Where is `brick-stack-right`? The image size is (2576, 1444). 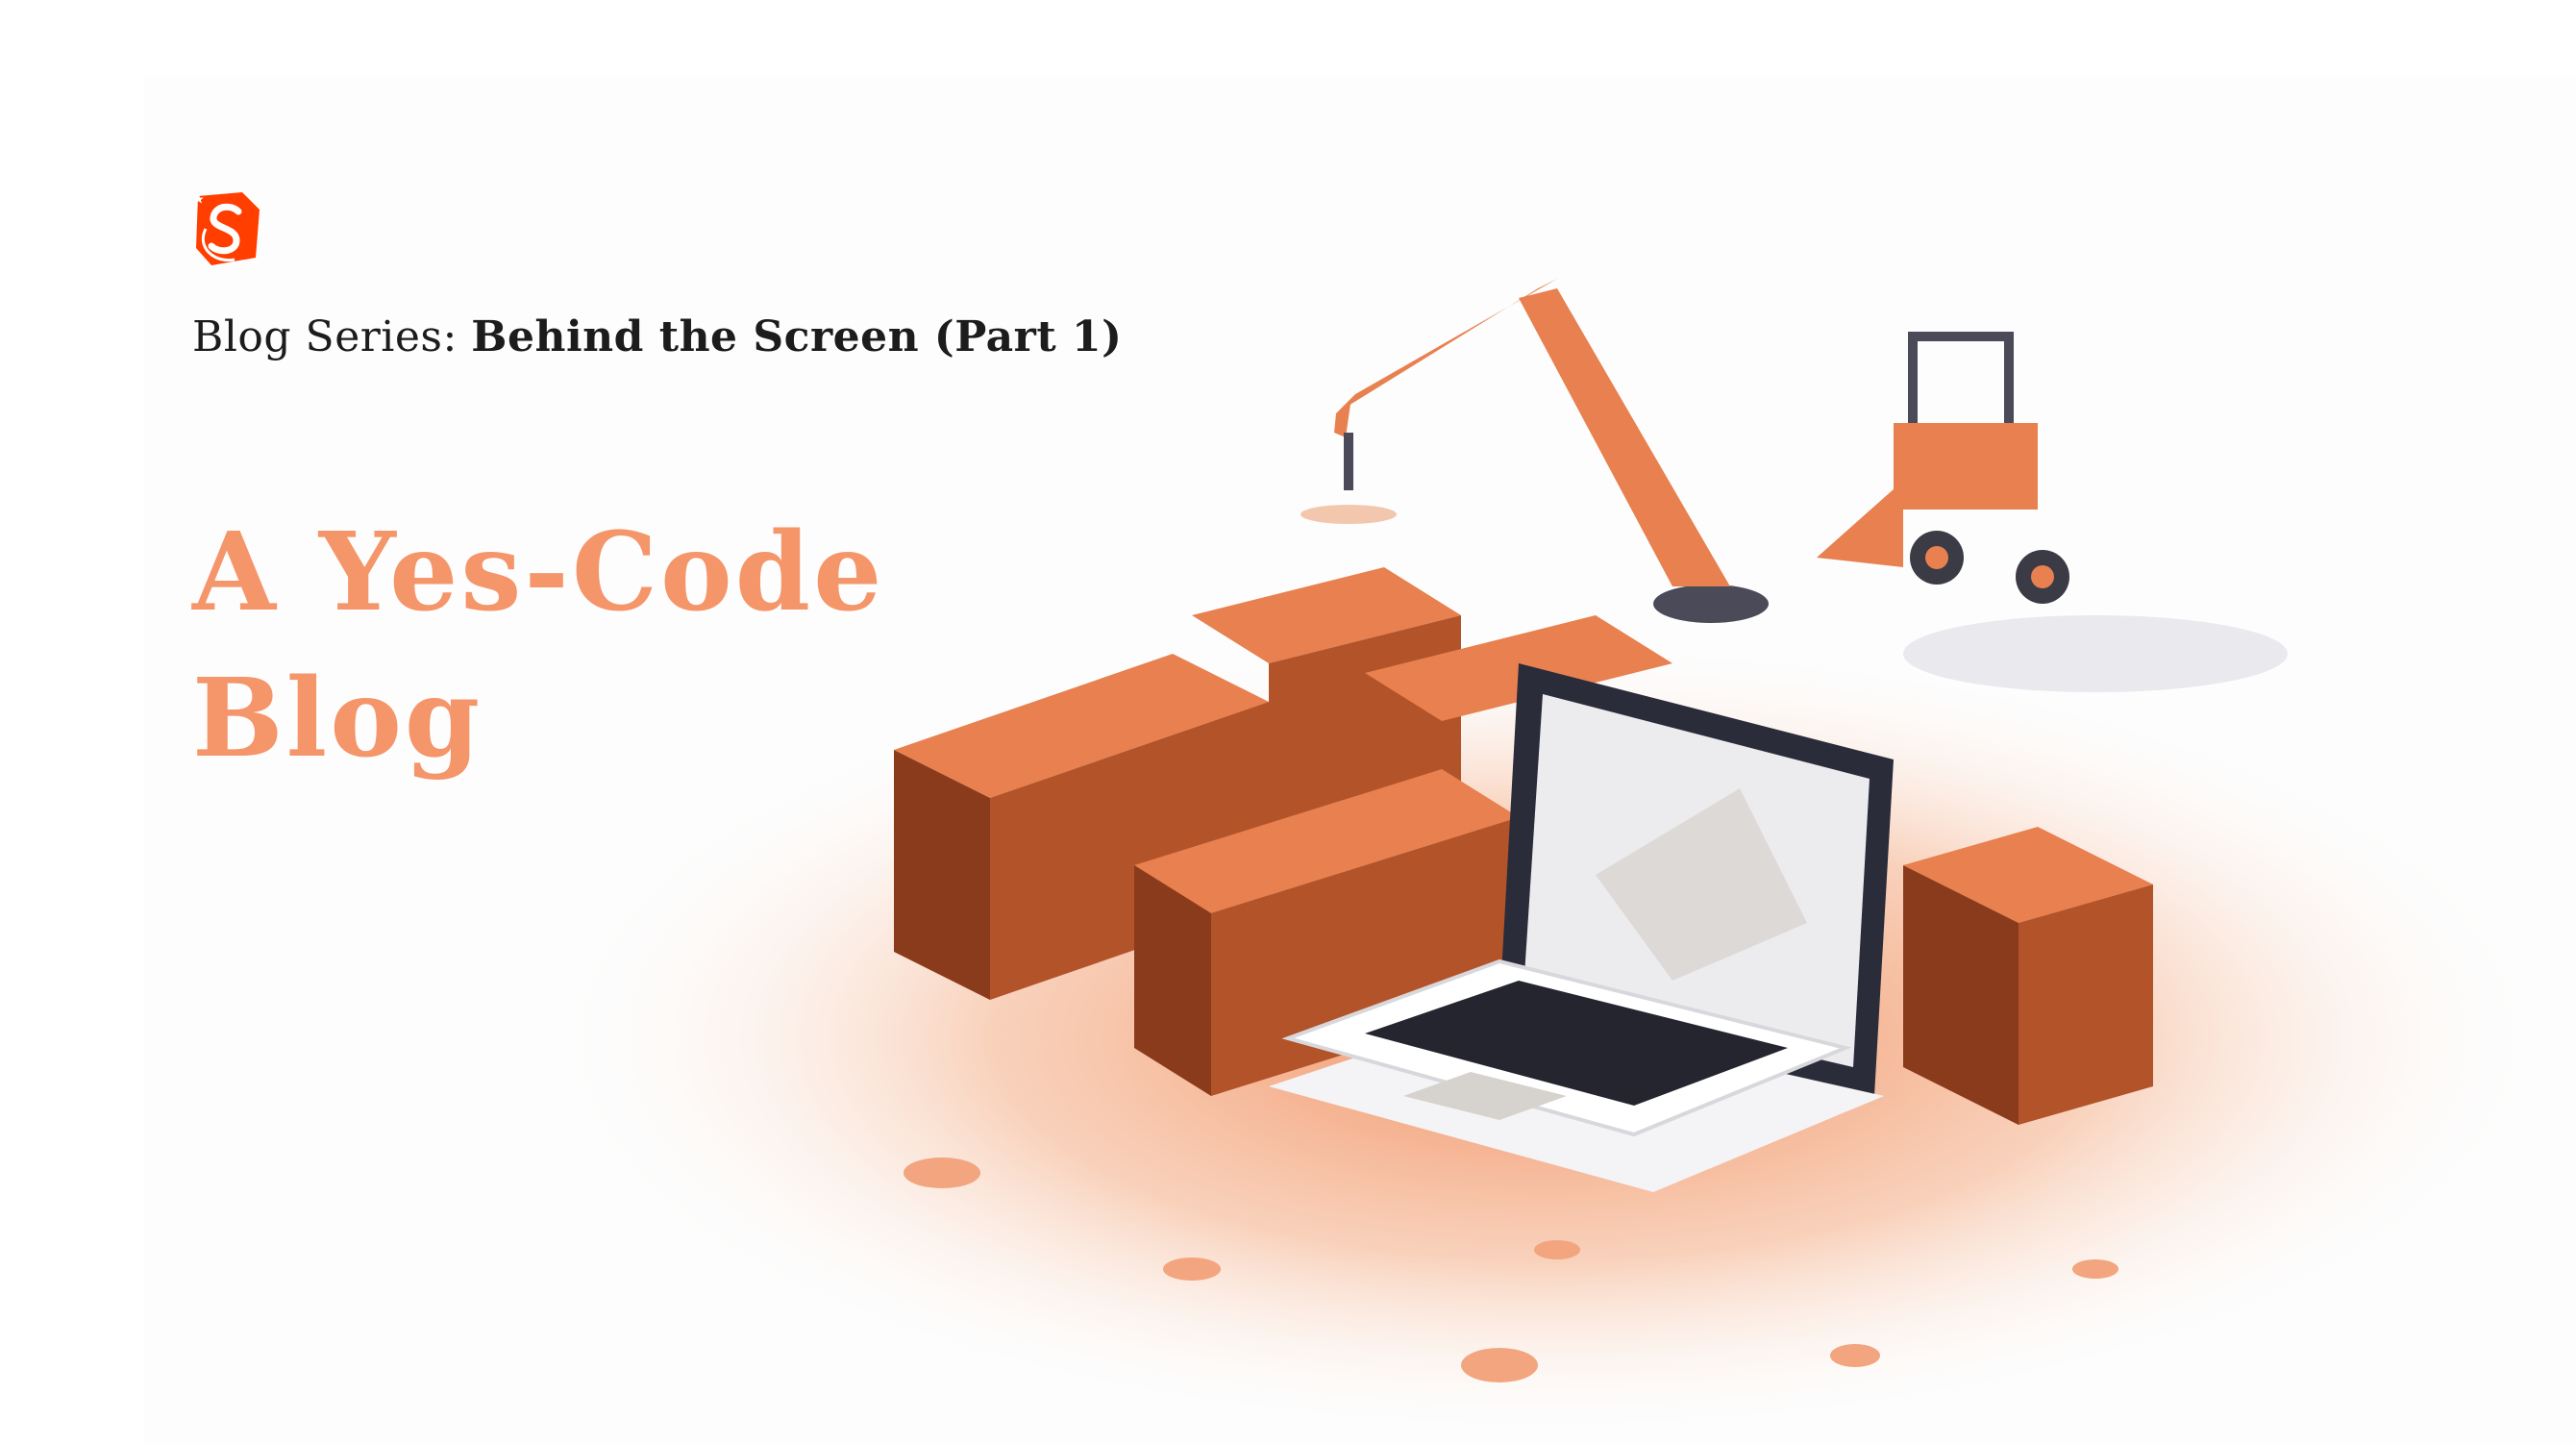 brick-stack-right is located at coordinates (2028, 976).